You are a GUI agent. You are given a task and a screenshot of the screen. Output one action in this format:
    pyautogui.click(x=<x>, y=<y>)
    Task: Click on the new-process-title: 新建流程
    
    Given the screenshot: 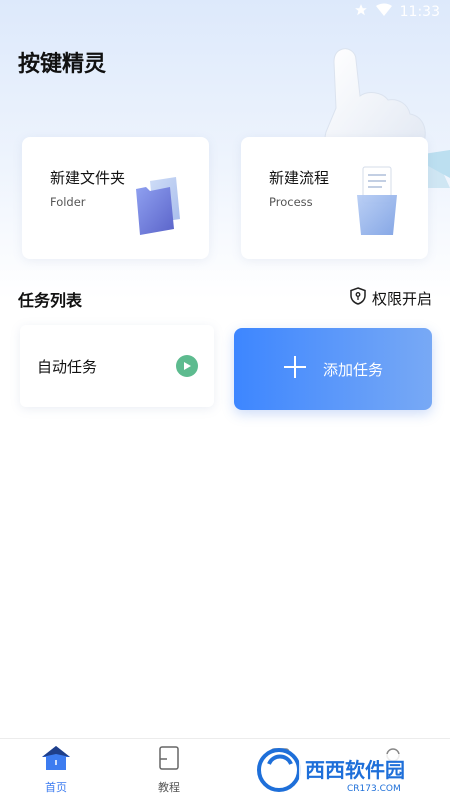 What is the action you would take?
    pyautogui.click(x=299, y=178)
    